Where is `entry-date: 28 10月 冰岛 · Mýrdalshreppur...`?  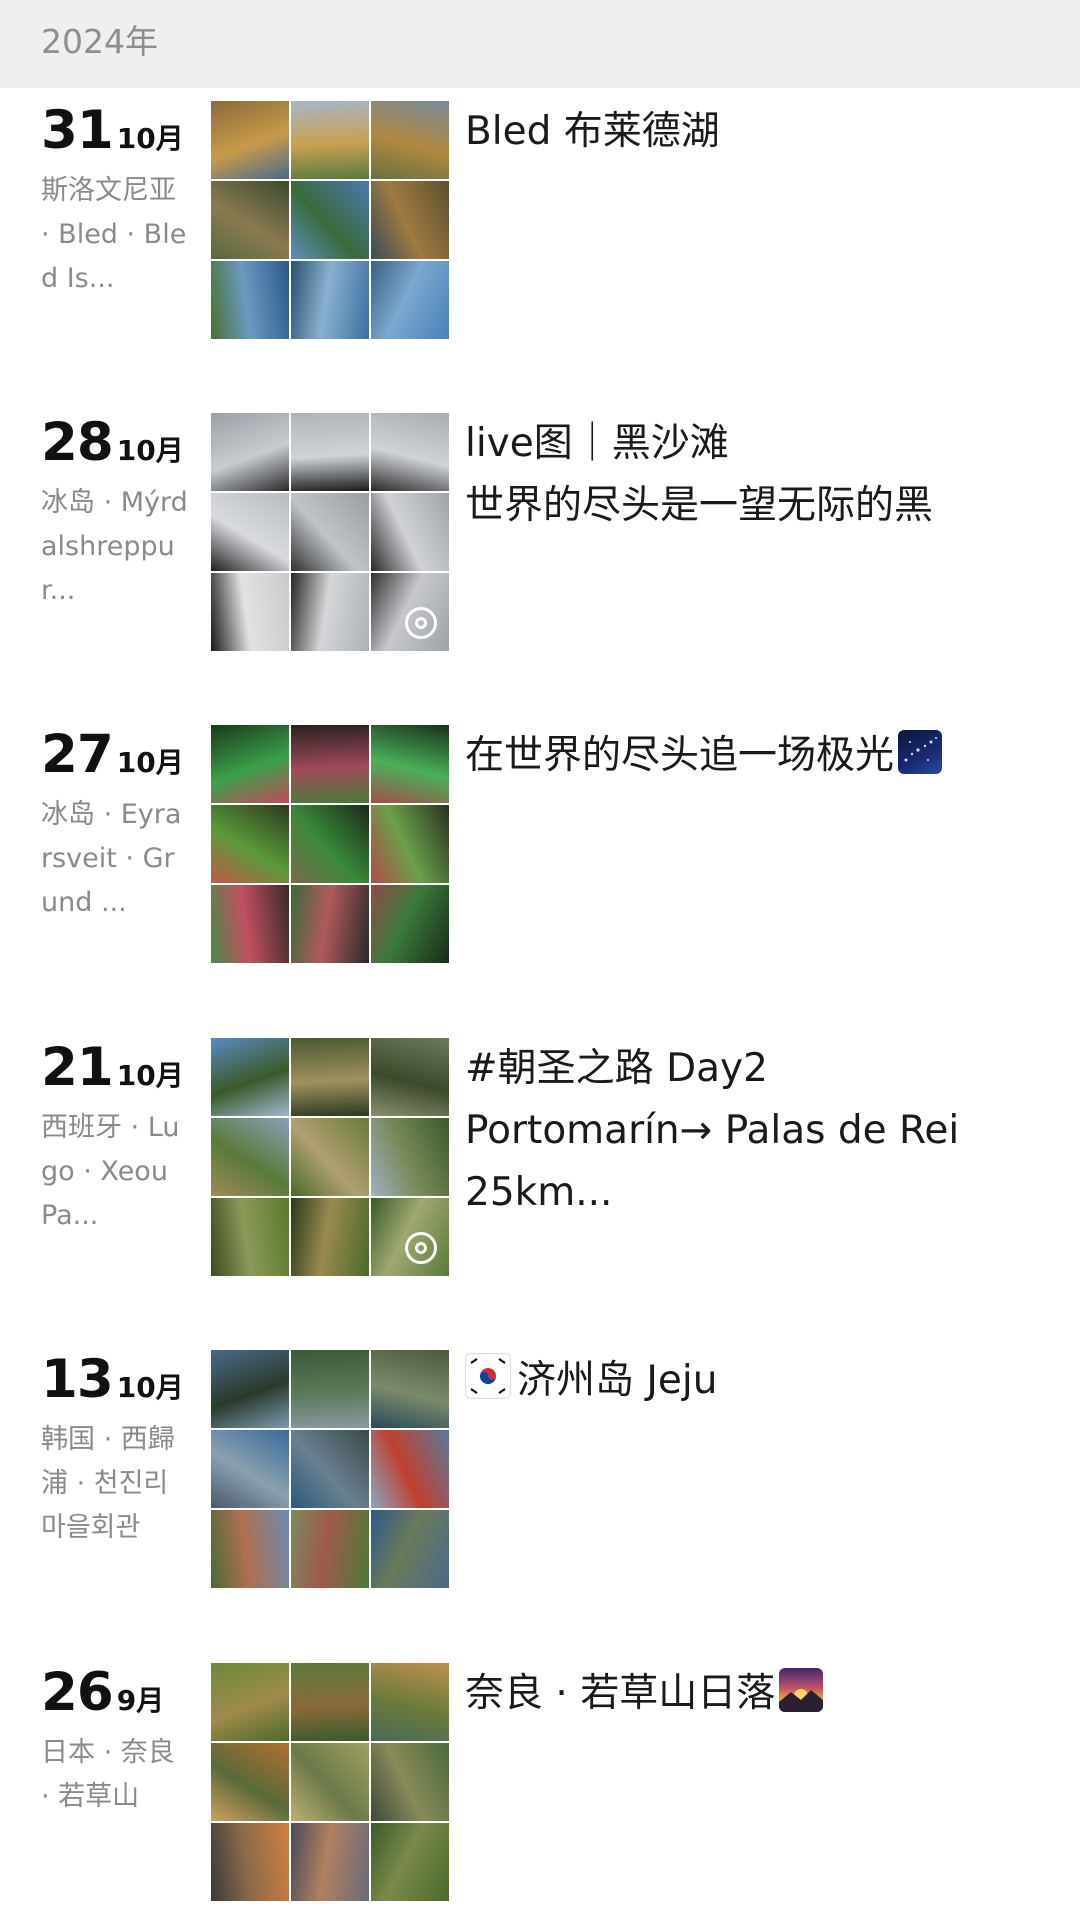 entry-date: 28 10月 冰岛 · Mýrdalshreppur... is located at coordinates (116, 513).